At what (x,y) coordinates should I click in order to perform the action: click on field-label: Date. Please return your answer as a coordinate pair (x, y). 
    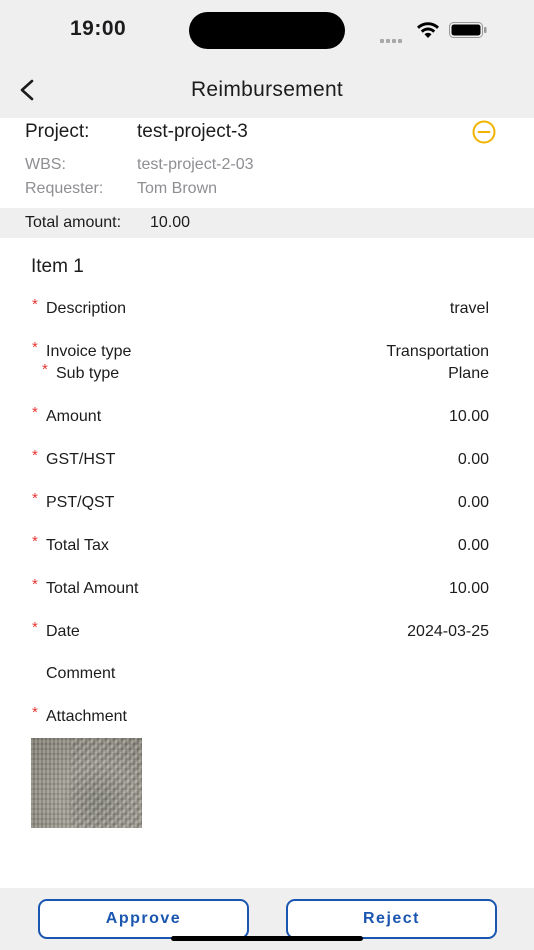
    Looking at the image, I should click on (63, 631).